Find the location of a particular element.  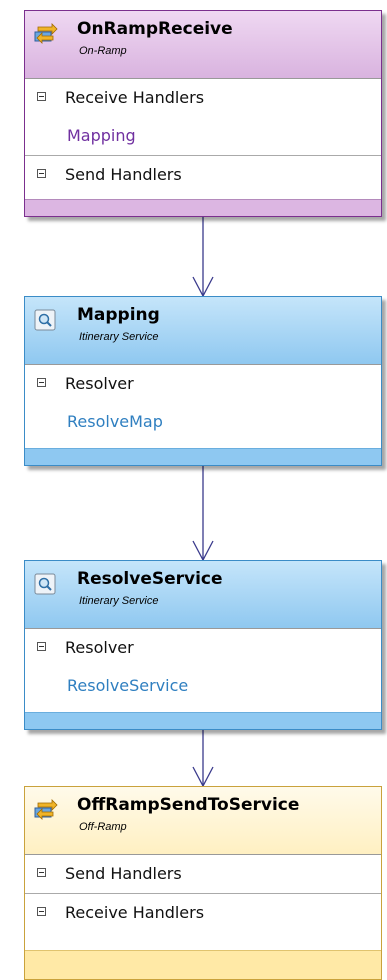

shape-header: ResolveService Itinerary Service is located at coordinates (203, 595).